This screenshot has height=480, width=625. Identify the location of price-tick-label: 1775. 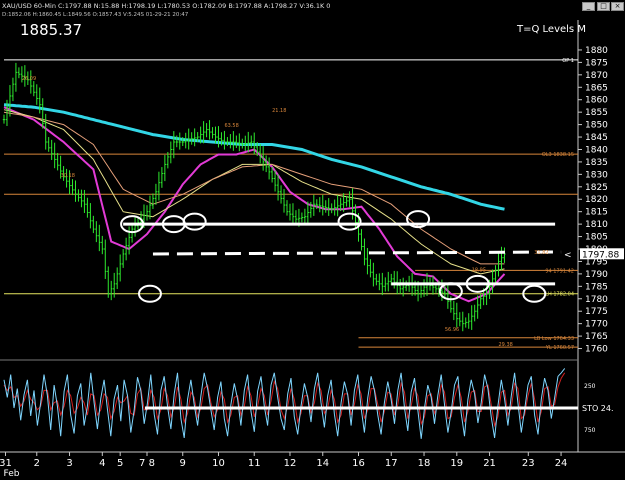
(596, 312).